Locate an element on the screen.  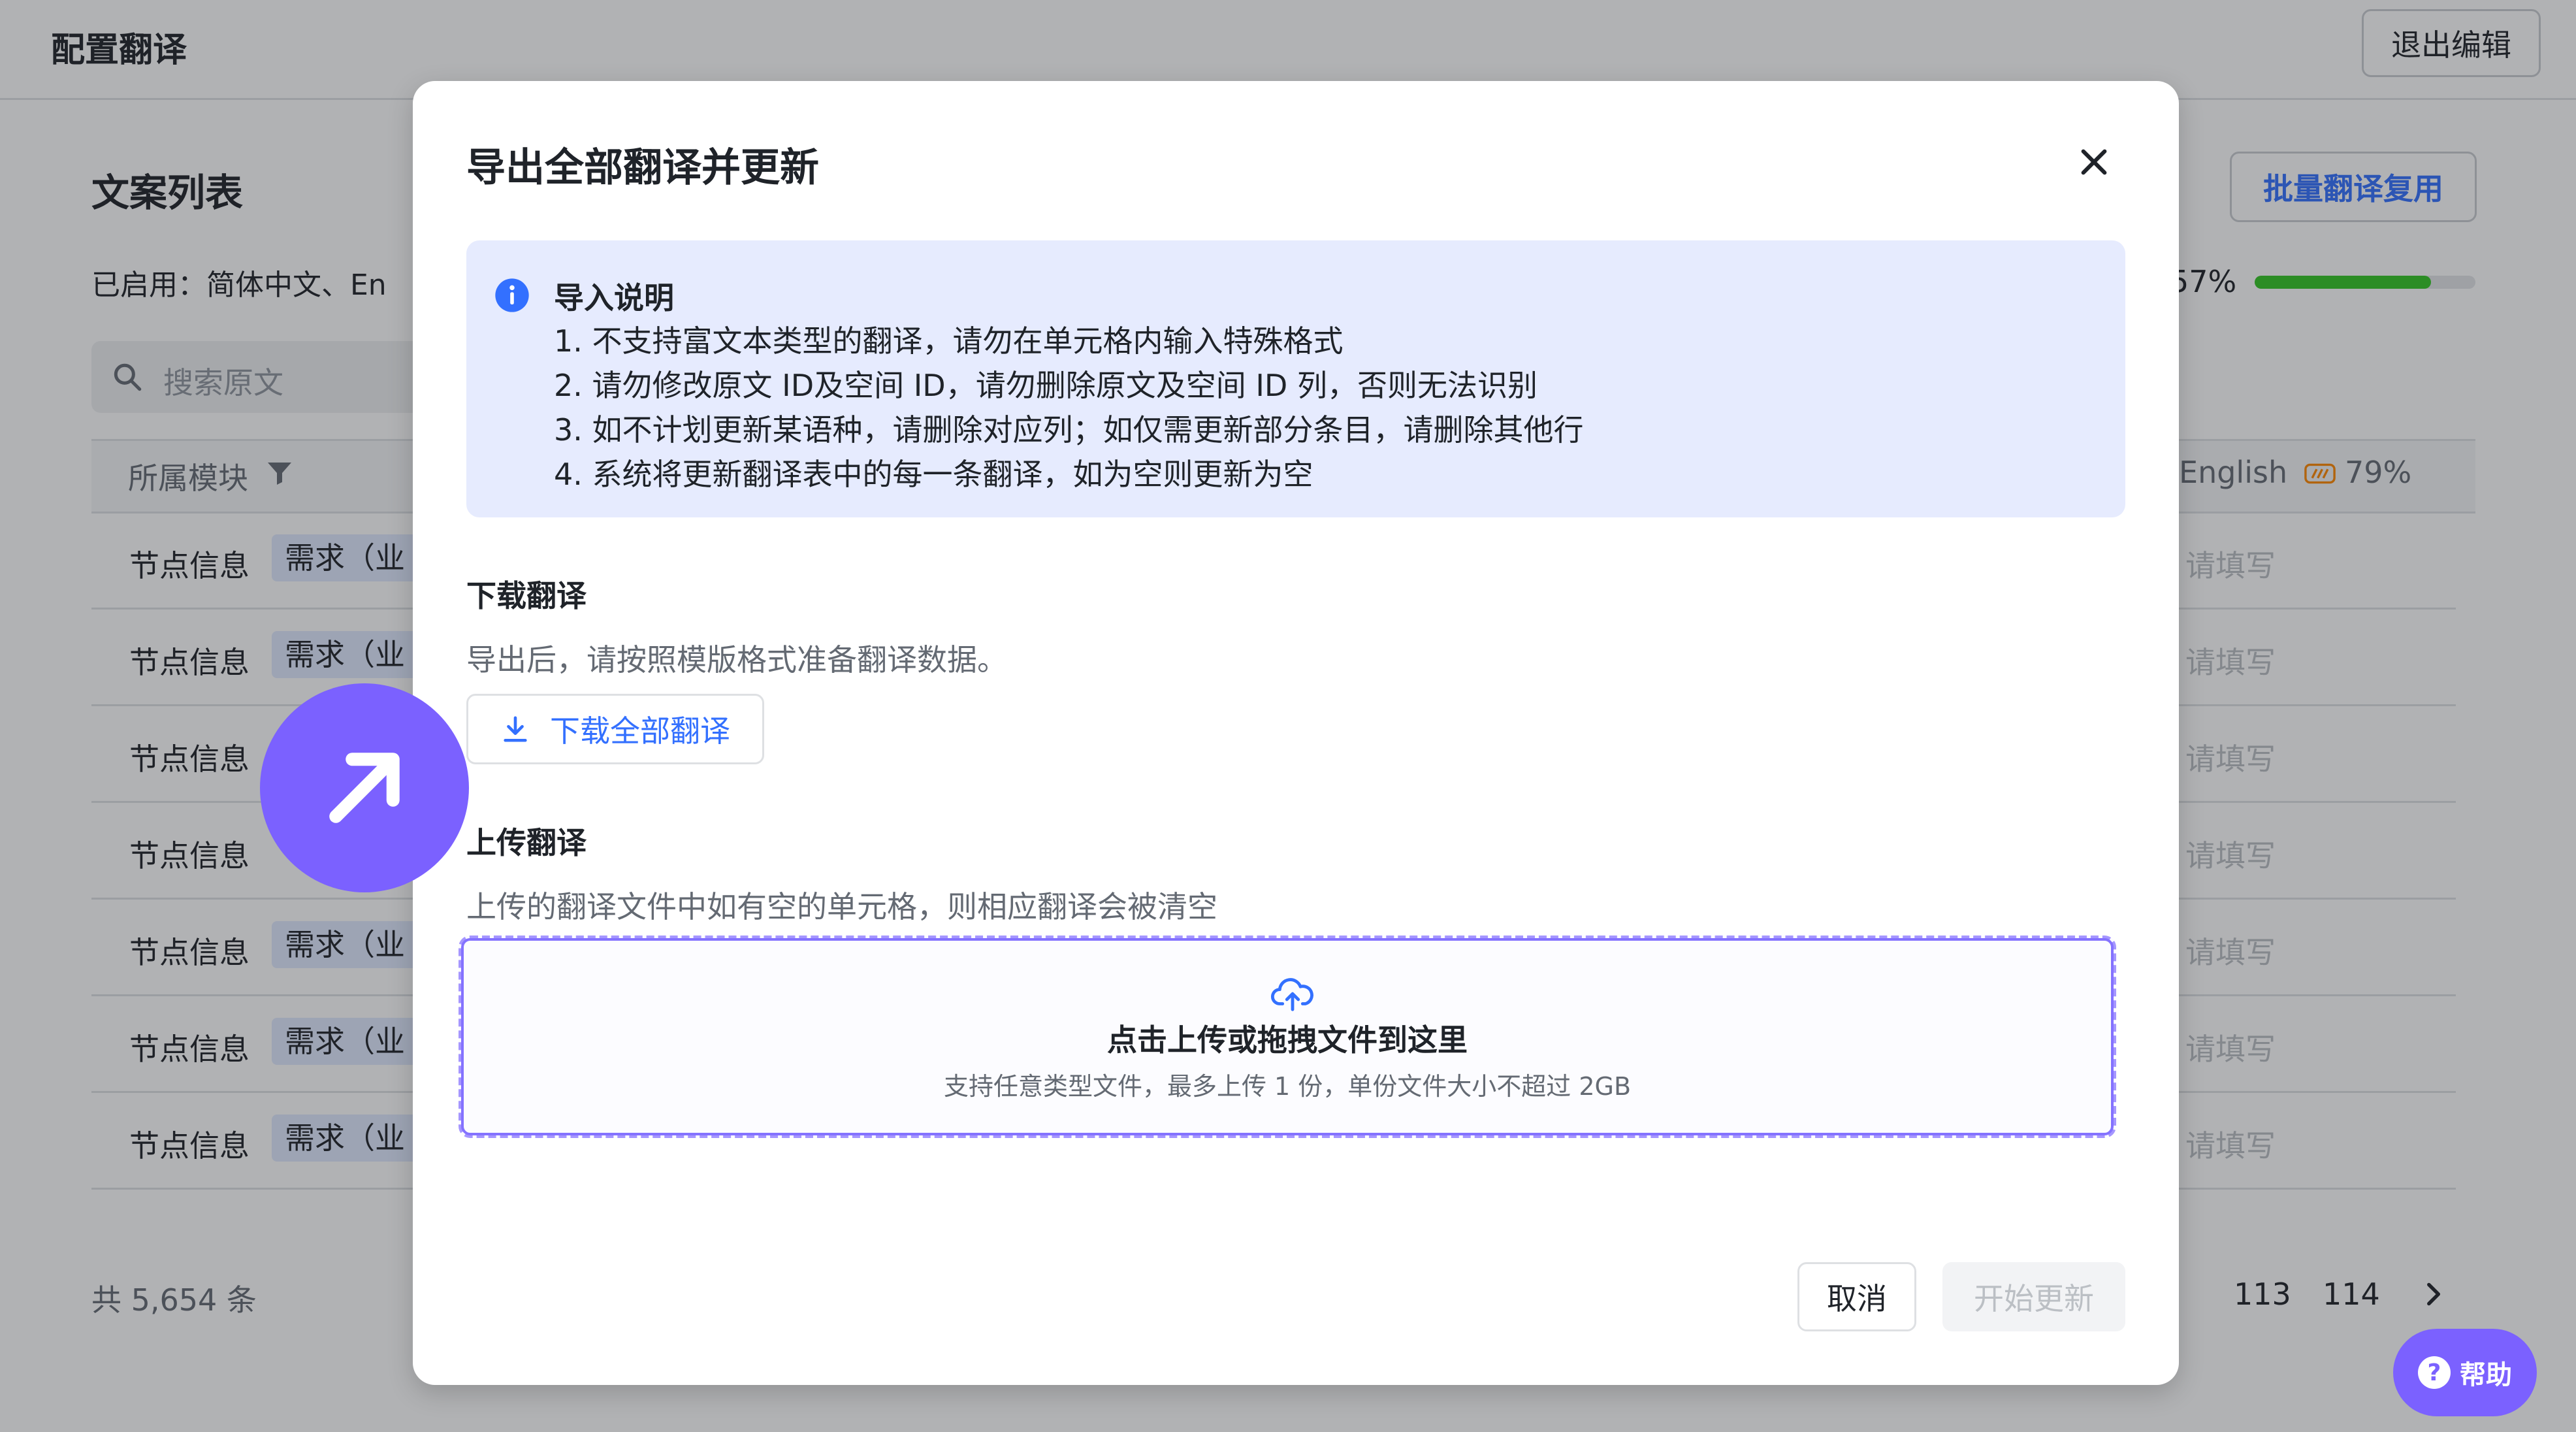
upload-section-desc: 上传的翻译文件中如有空的单元格，则相应翻译会被清空 is located at coordinates (841, 907).